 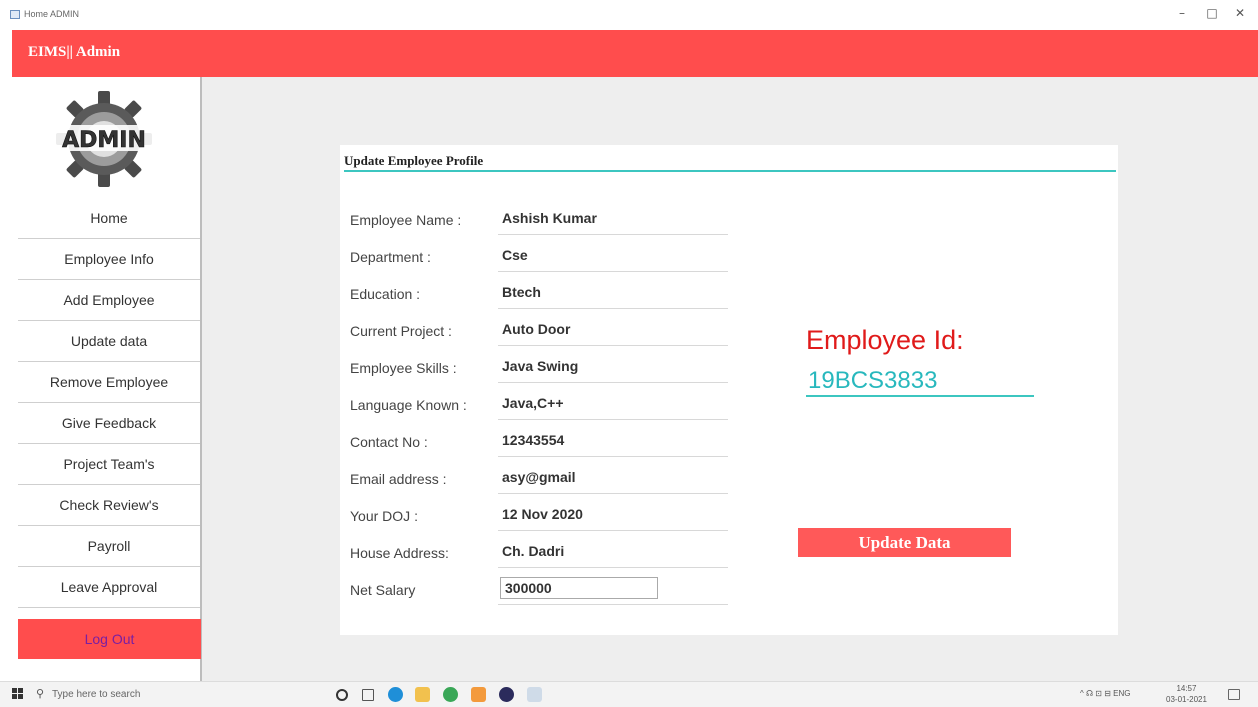 What do you see at coordinates (1186, 688) in the screenshot?
I see `clock-time: 14:57` at bounding box center [1186, 688].